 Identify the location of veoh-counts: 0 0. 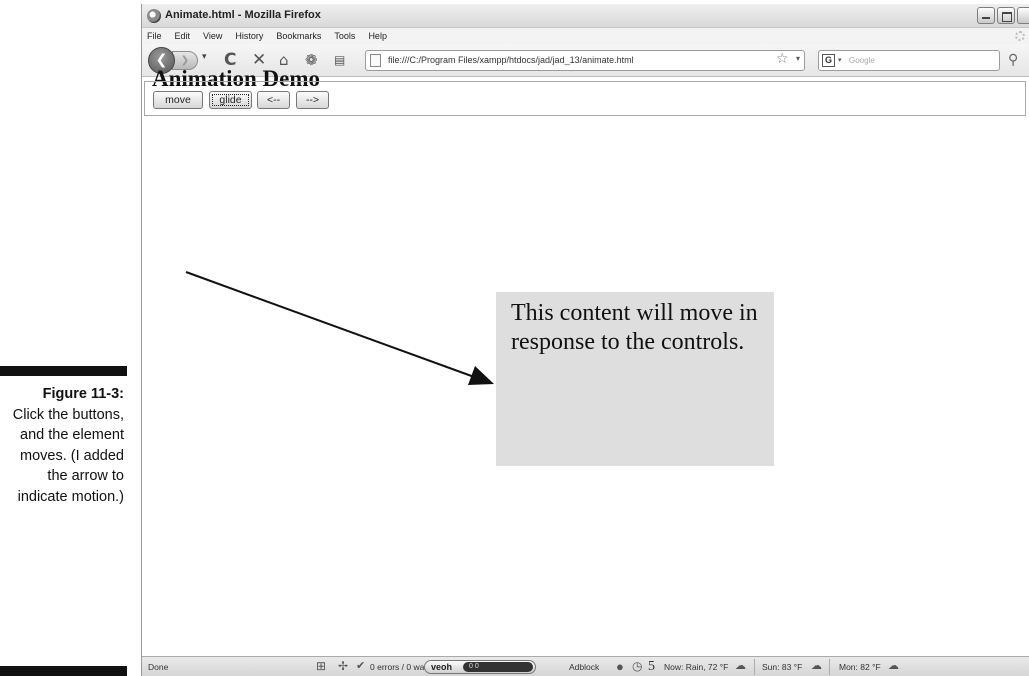
(498, 667).